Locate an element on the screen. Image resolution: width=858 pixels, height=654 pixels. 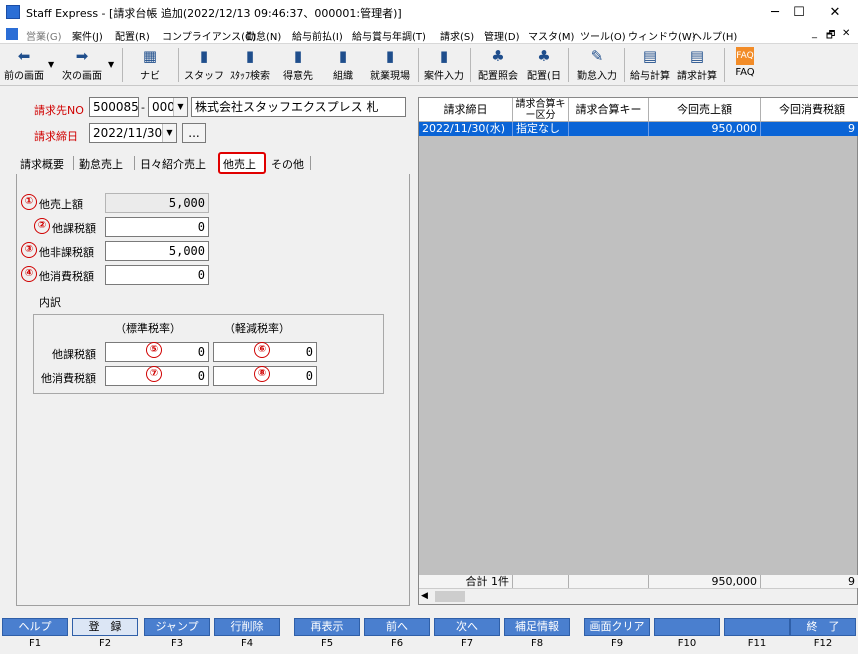
app-icon is located at coordinates (13, 12).